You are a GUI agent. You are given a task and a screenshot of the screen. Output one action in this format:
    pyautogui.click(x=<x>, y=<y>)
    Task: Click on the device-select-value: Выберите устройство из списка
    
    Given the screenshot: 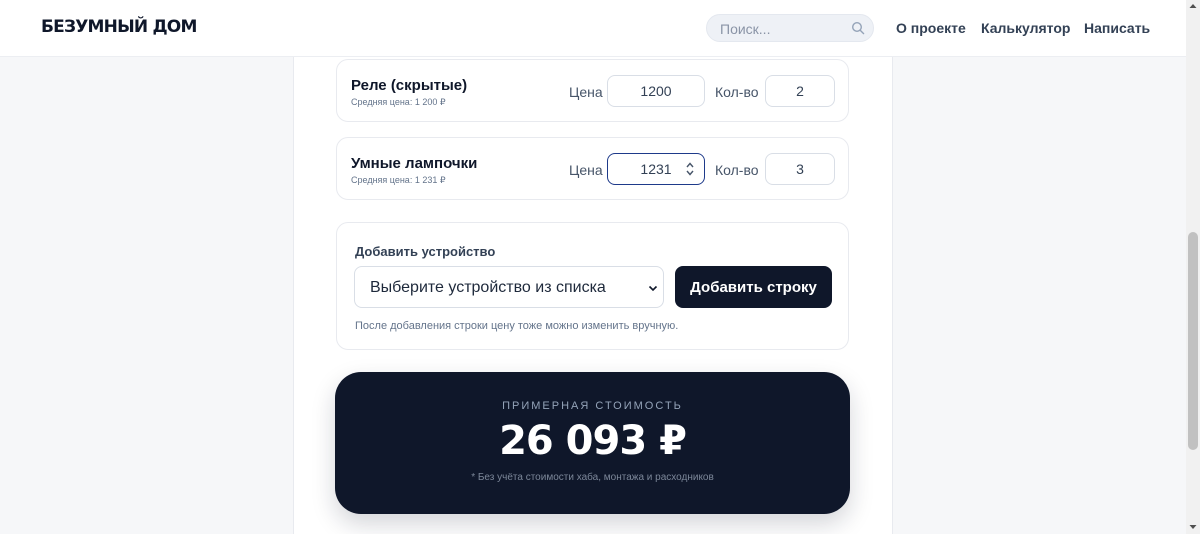 What is the action you would take?
    pyautogui.click(x=488, y=287)
    